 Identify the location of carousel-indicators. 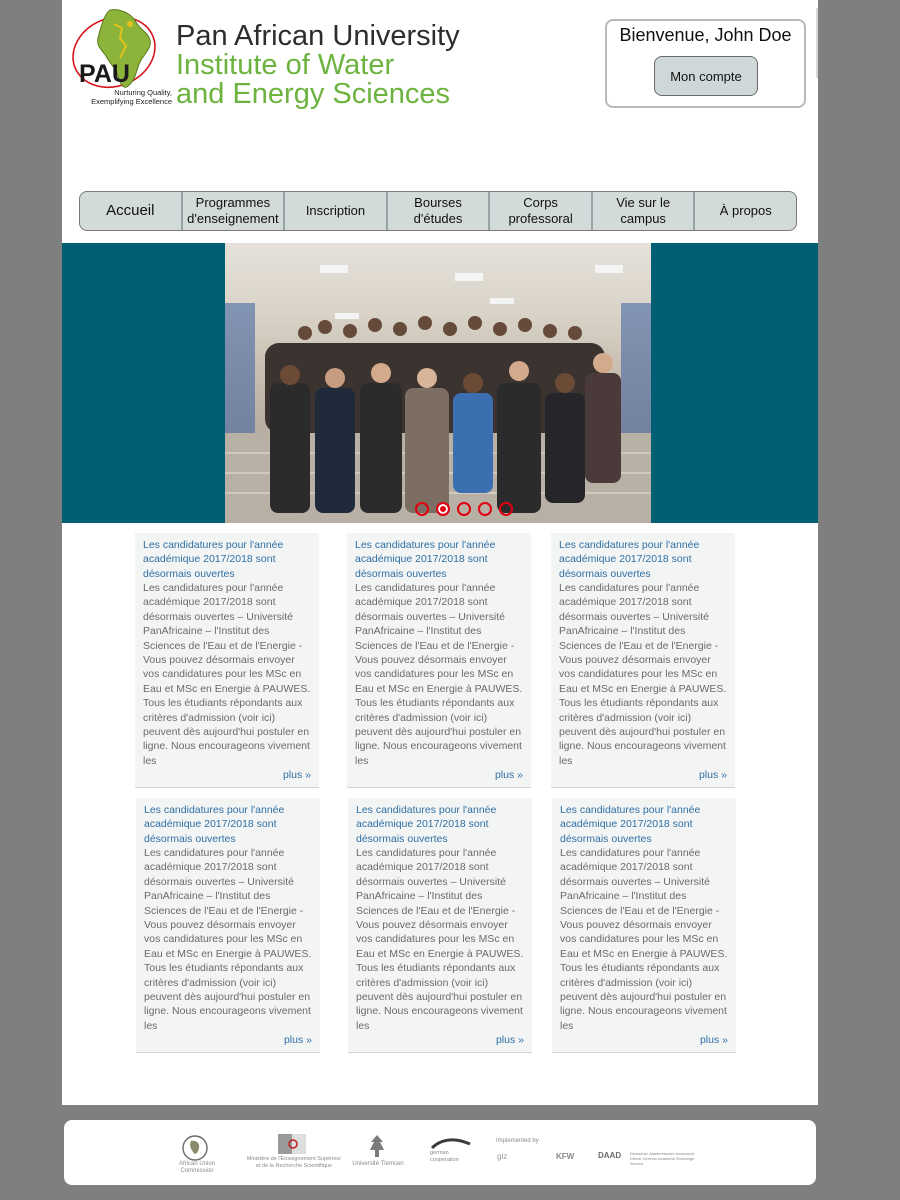
(464, 509).